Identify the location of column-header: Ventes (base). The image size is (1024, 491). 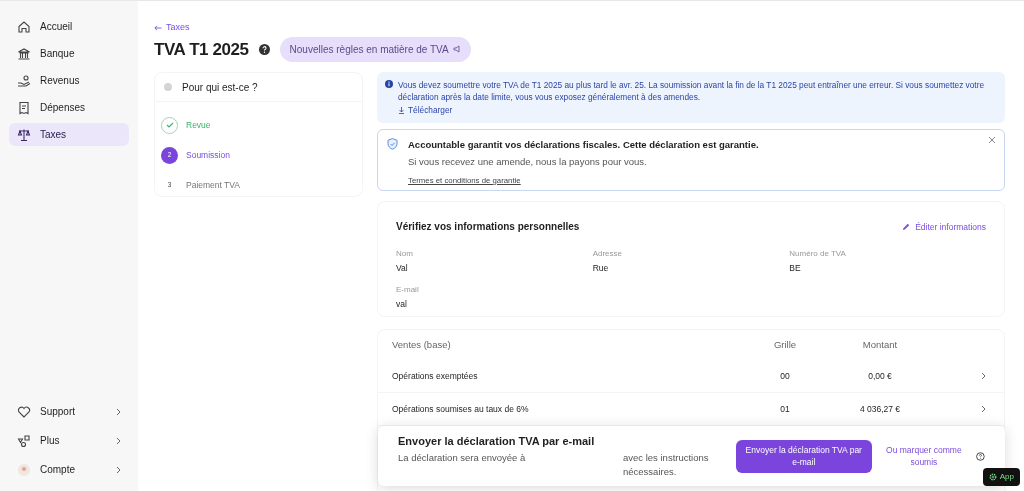
(422, 345).